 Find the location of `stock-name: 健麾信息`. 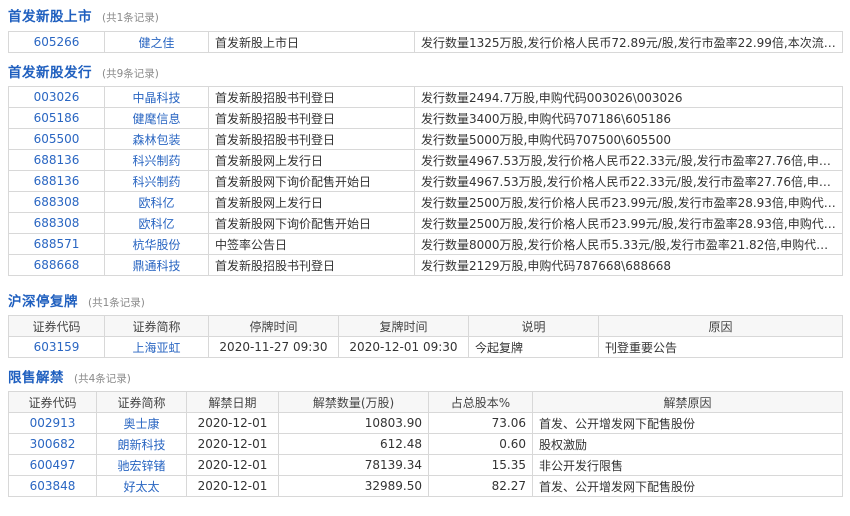

stock-name: 健麾信息 is located at coordinates (156, 118).